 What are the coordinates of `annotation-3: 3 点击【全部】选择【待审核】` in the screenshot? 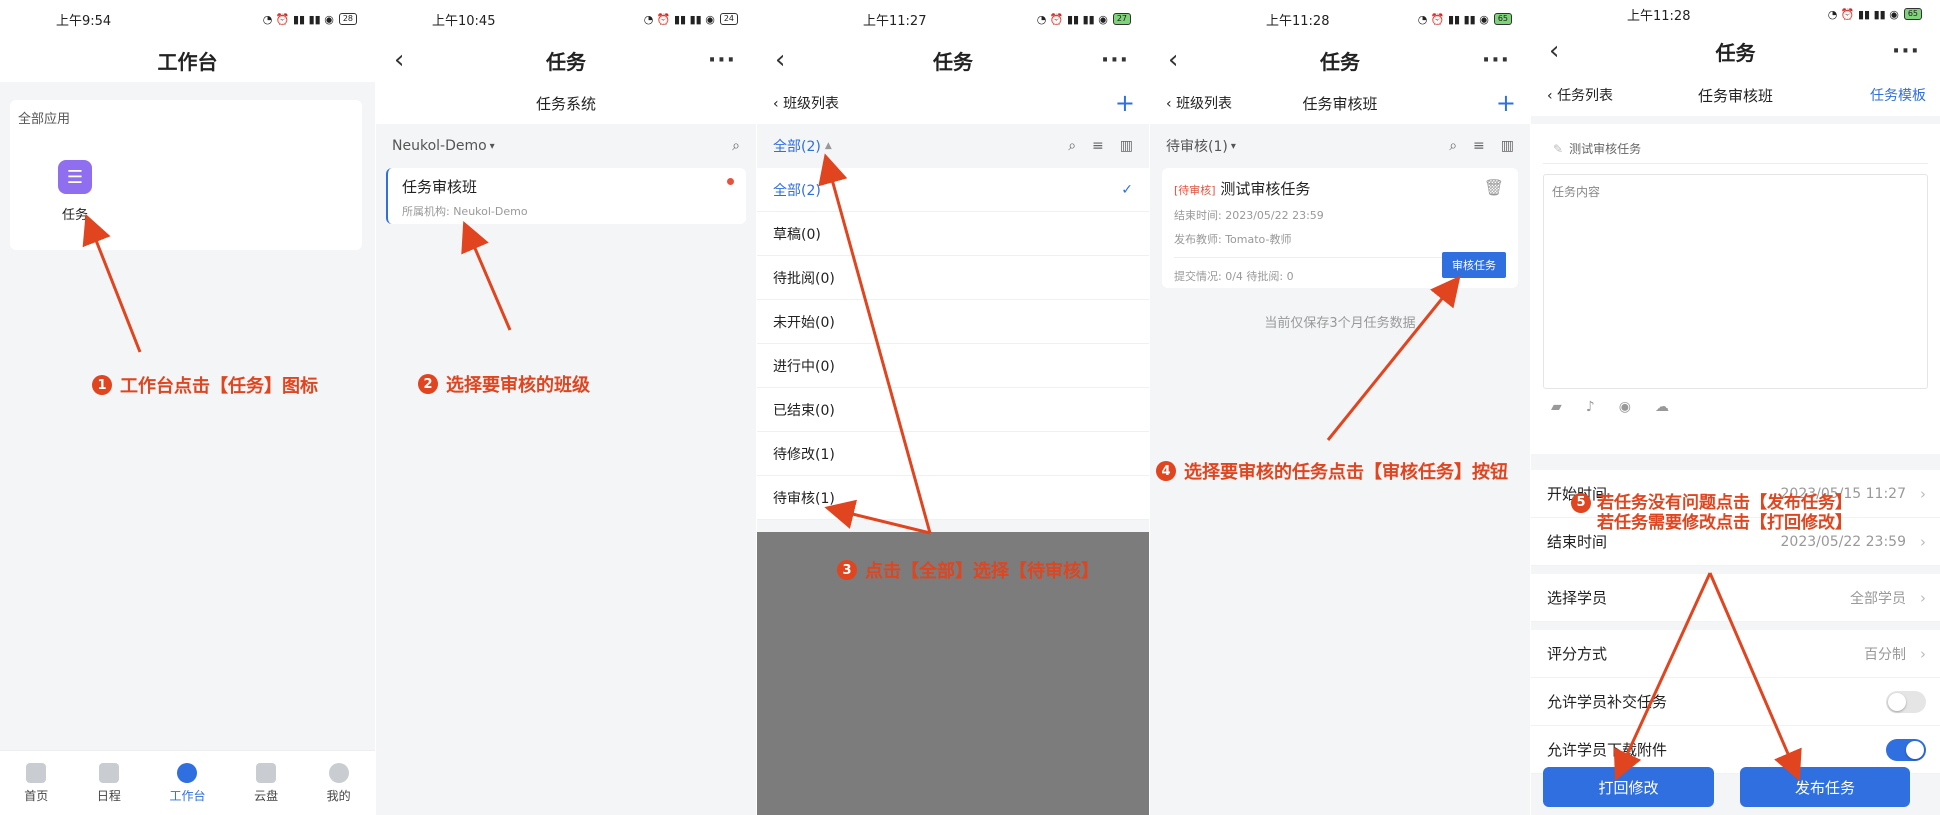 It's located at (968, 570).